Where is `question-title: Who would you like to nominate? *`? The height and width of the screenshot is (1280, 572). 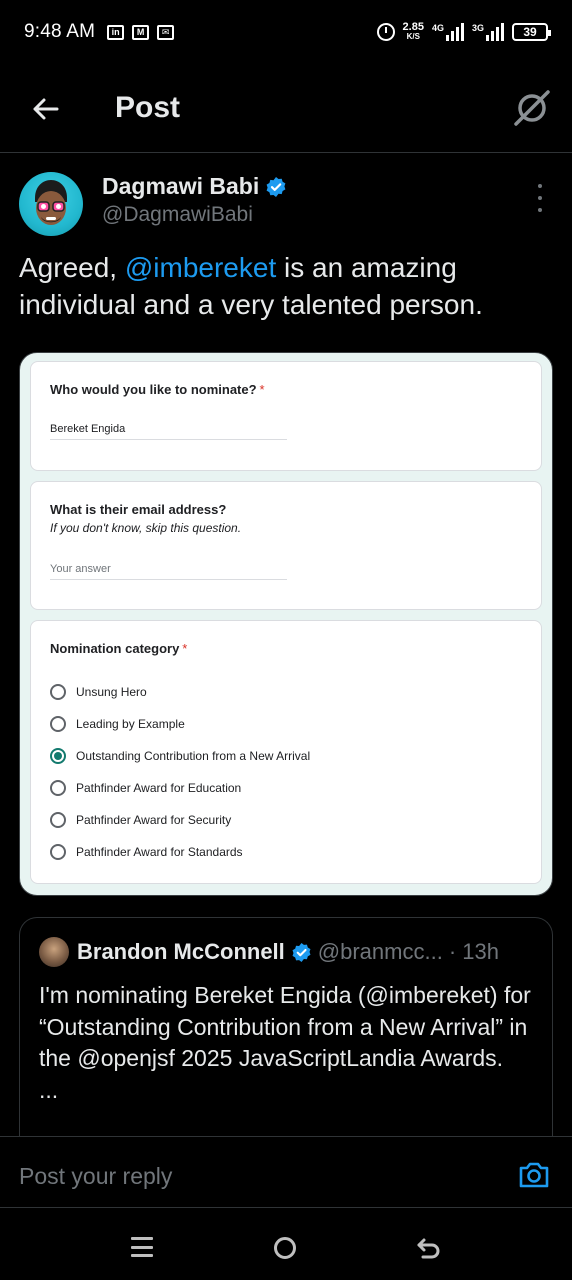 question-title: Who would you like to nominate? * is located at coordinates (157, 389).